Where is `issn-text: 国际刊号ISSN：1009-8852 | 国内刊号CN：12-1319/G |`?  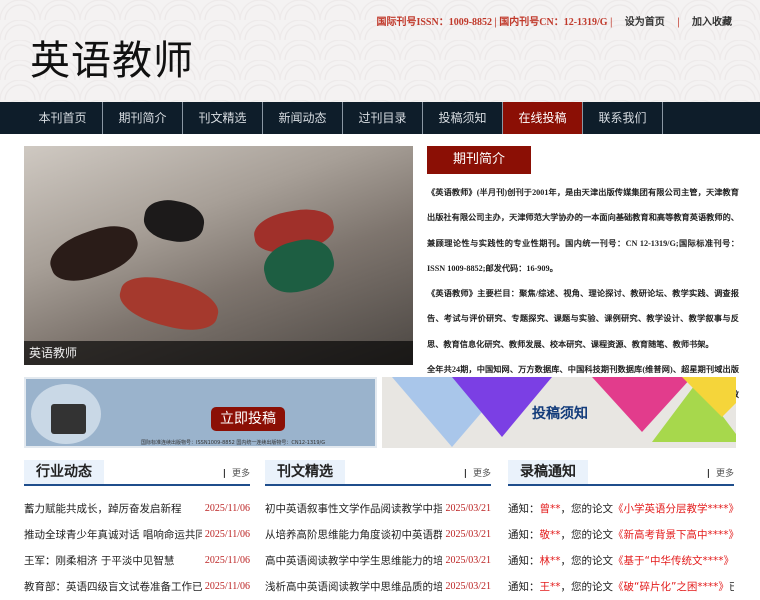 issn-text: 国际刊号ISSN：1009-8852 | 国内刊号CN：12-1319/G | is located at coordinates (494, 22).